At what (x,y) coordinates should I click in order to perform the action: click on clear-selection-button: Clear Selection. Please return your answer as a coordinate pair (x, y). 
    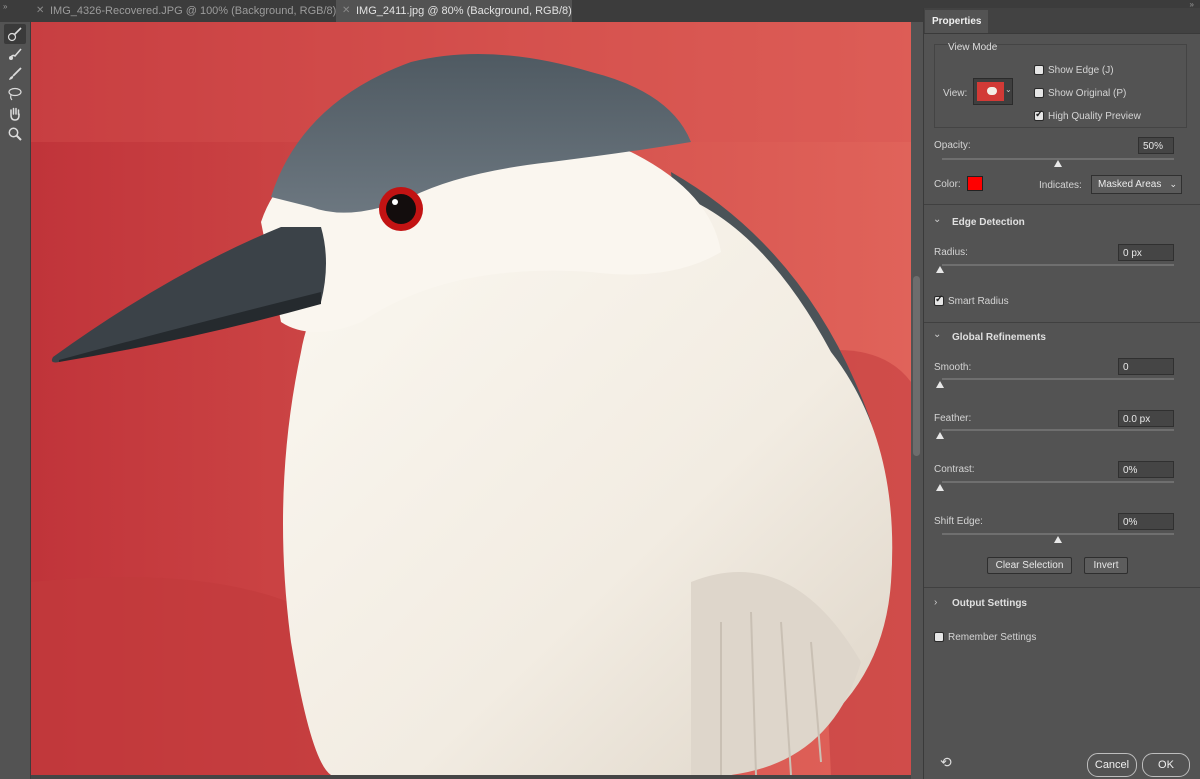
    Looking at the image, I should click on (1029, 565).